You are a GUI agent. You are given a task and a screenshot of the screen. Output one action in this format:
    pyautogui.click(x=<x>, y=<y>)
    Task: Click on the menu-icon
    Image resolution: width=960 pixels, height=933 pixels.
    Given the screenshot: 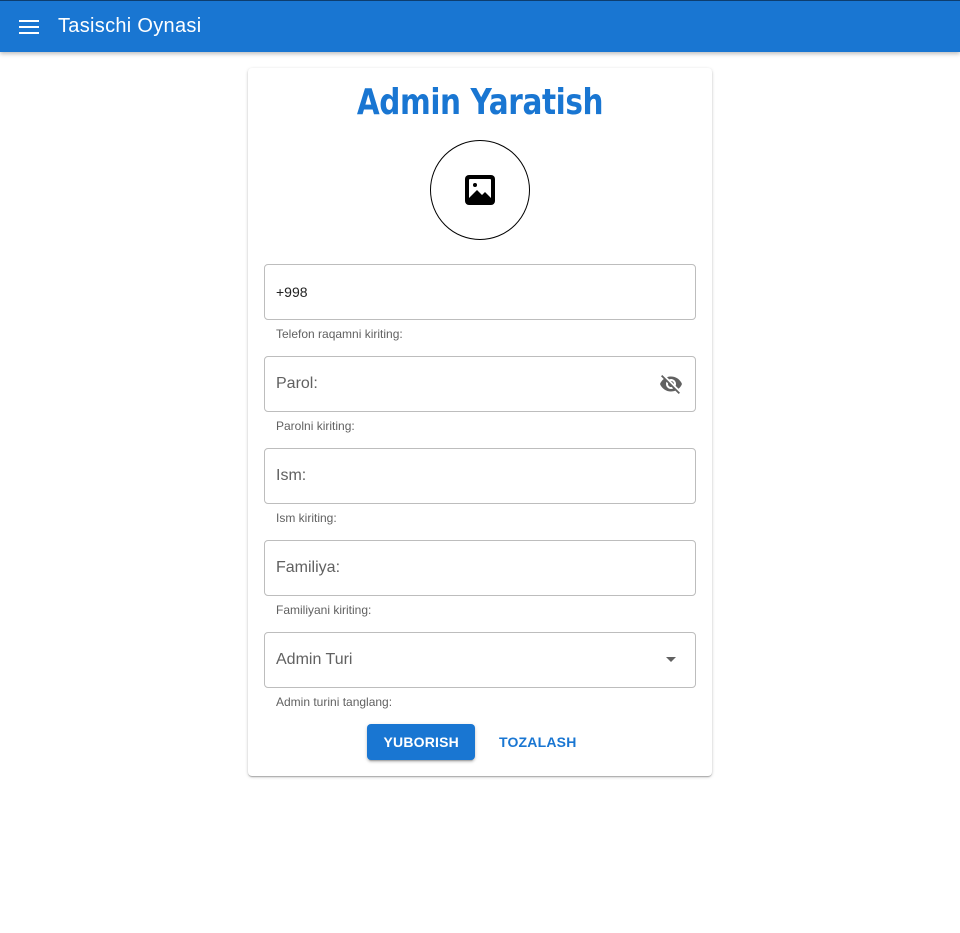 What is the action you would take?
    pyautogui.click(x=29, y=26)
    